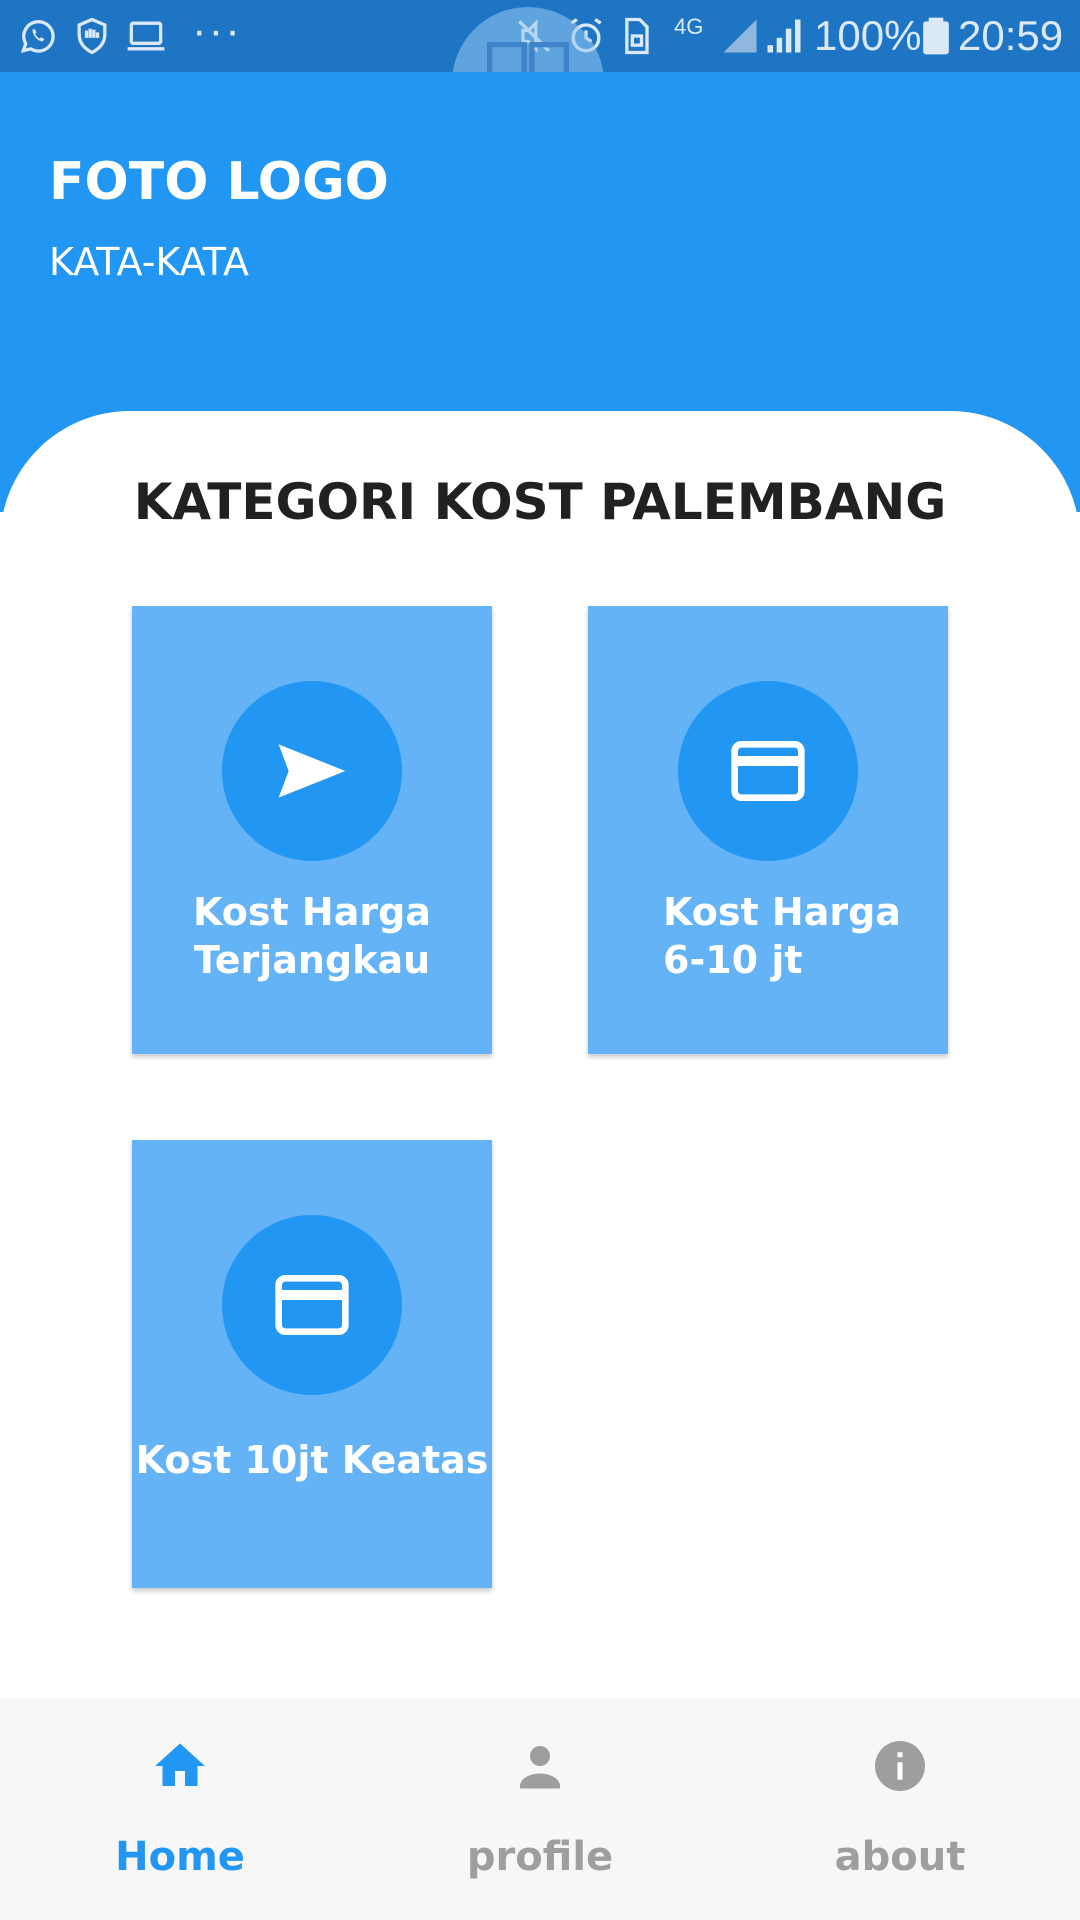 This screenshot has width=1080, height=1920. What do you see at coordinates (217, 30) in the screenshot?
I see `more-notifications-indicator: ···` at bounding box center [217, 30].